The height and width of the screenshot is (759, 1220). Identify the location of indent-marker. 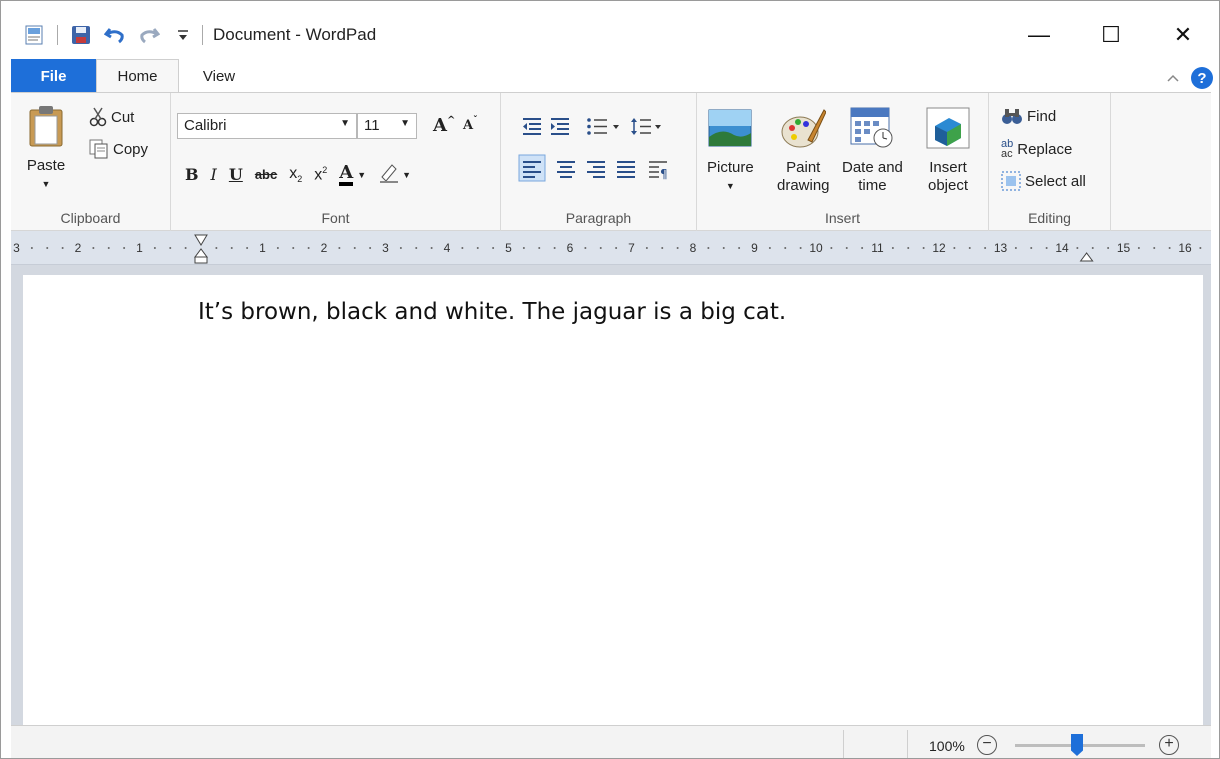
(201, 249).